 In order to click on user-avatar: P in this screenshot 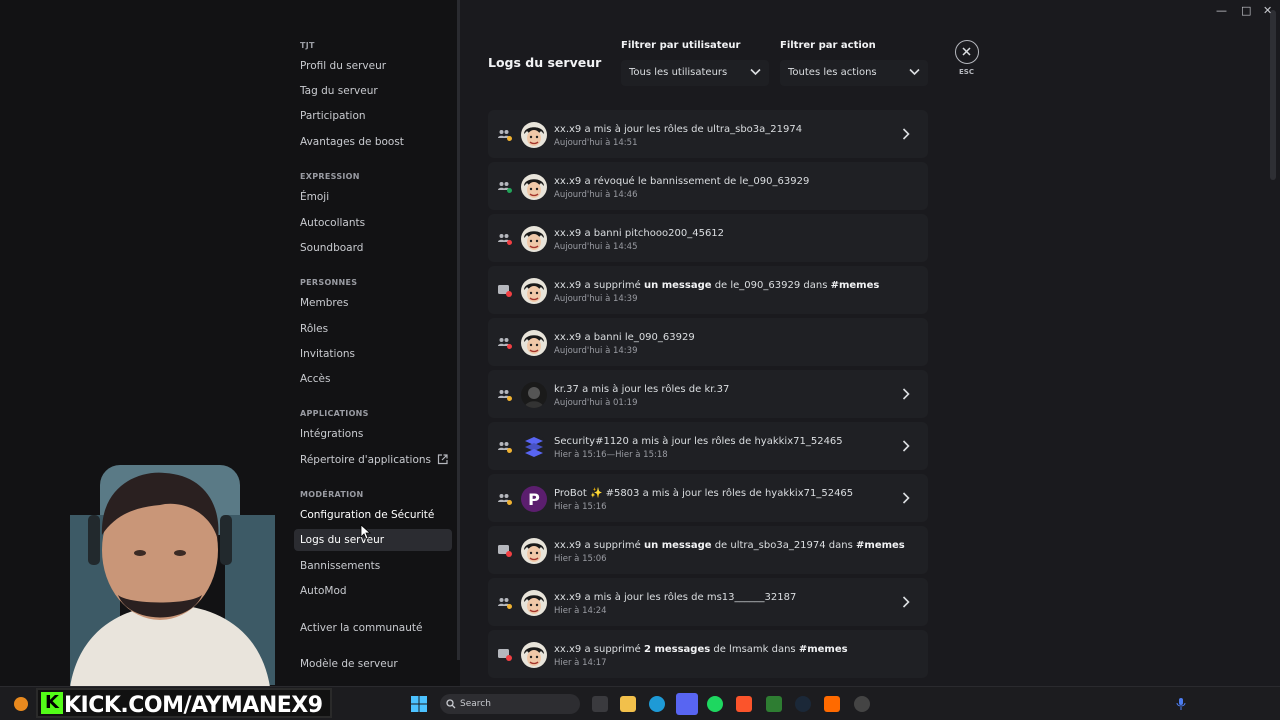, I will do `click(534, 499)`.